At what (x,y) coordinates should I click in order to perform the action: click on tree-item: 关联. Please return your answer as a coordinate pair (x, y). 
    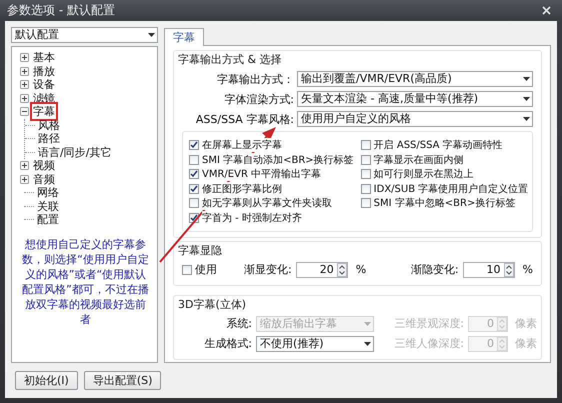
    Looking at the image, I should click on (48, 206).